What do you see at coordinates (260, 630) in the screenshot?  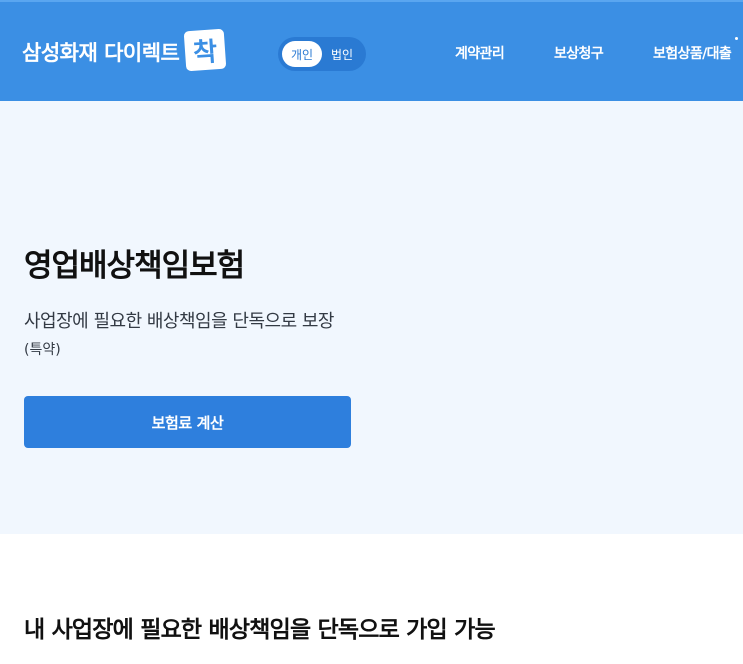 I see `section-title: 내 사업장에 필요한 배상책임을 단독으로 가입 가능` at bounding box center [260, 630].